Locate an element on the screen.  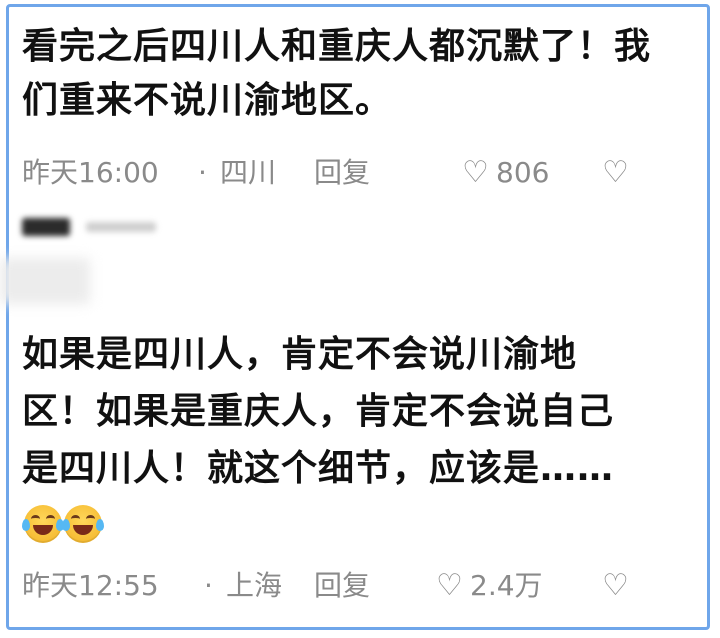
comment-1-text: 看完之后四川人和重庆人都沉默了！我们重来不说川渝地区。 is located at coordinates (337, 73).